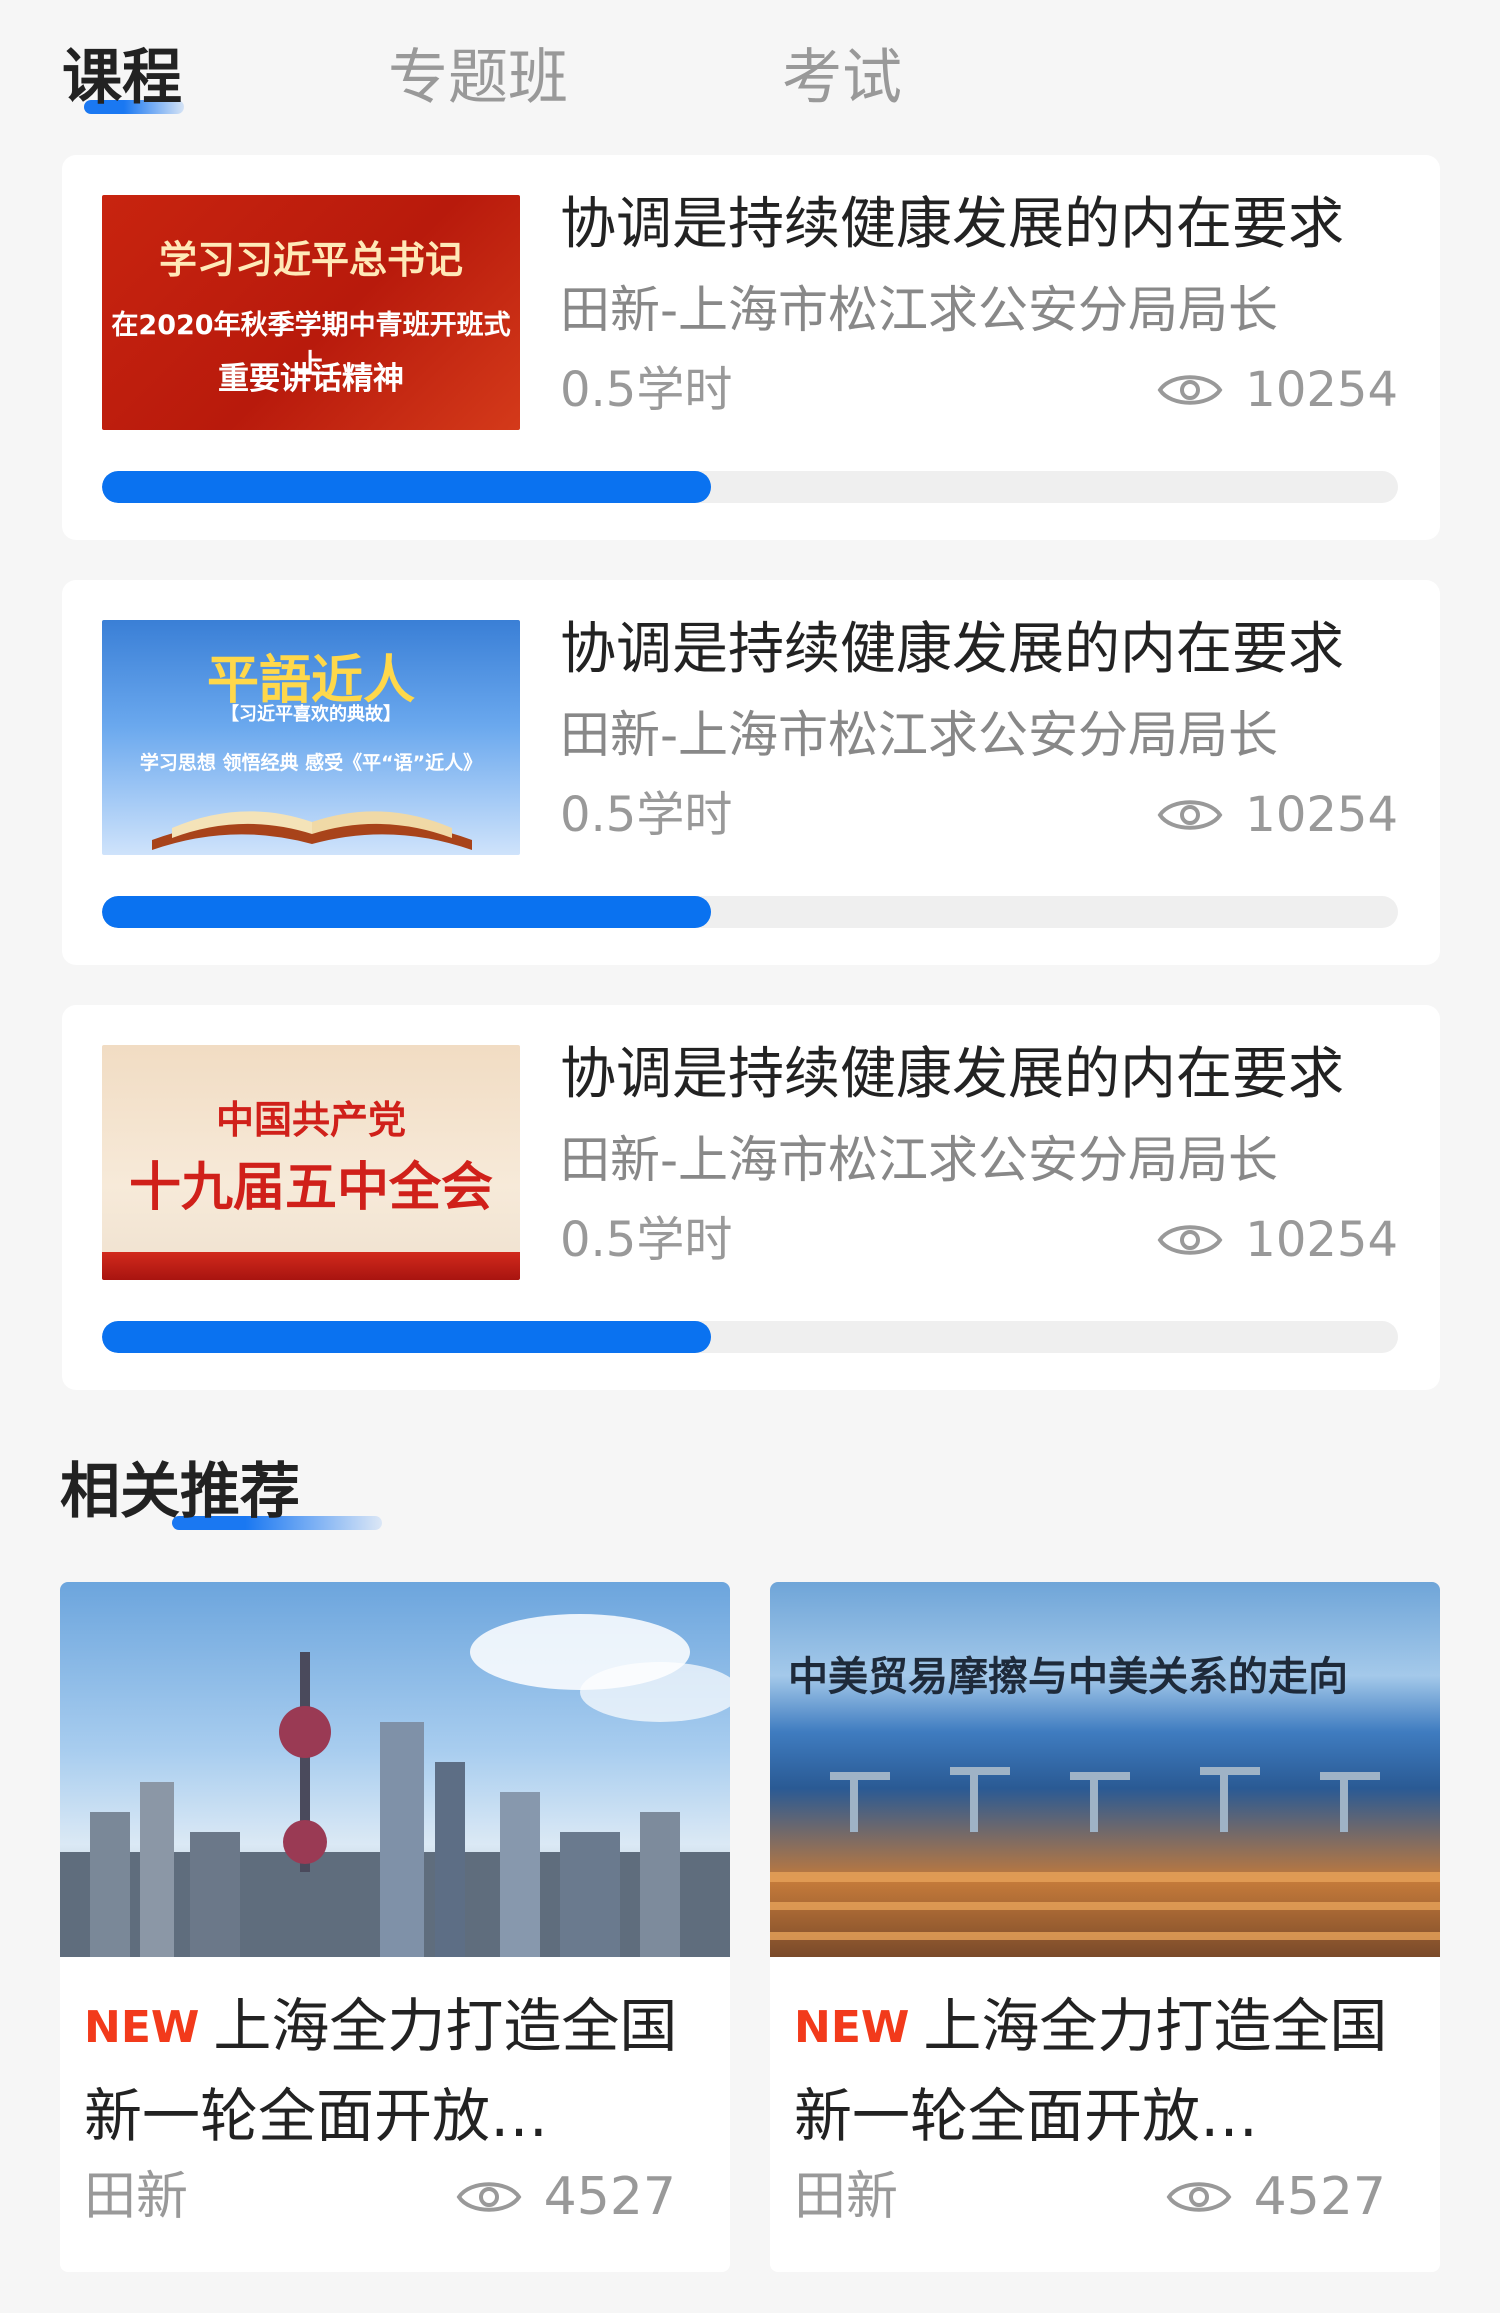 The height and width of the screenshot is (2313, 1500). Describe the element at coordinates (221, 1492) in the screenshot. I see `section-title-recommend: 相关推荐` at that location.